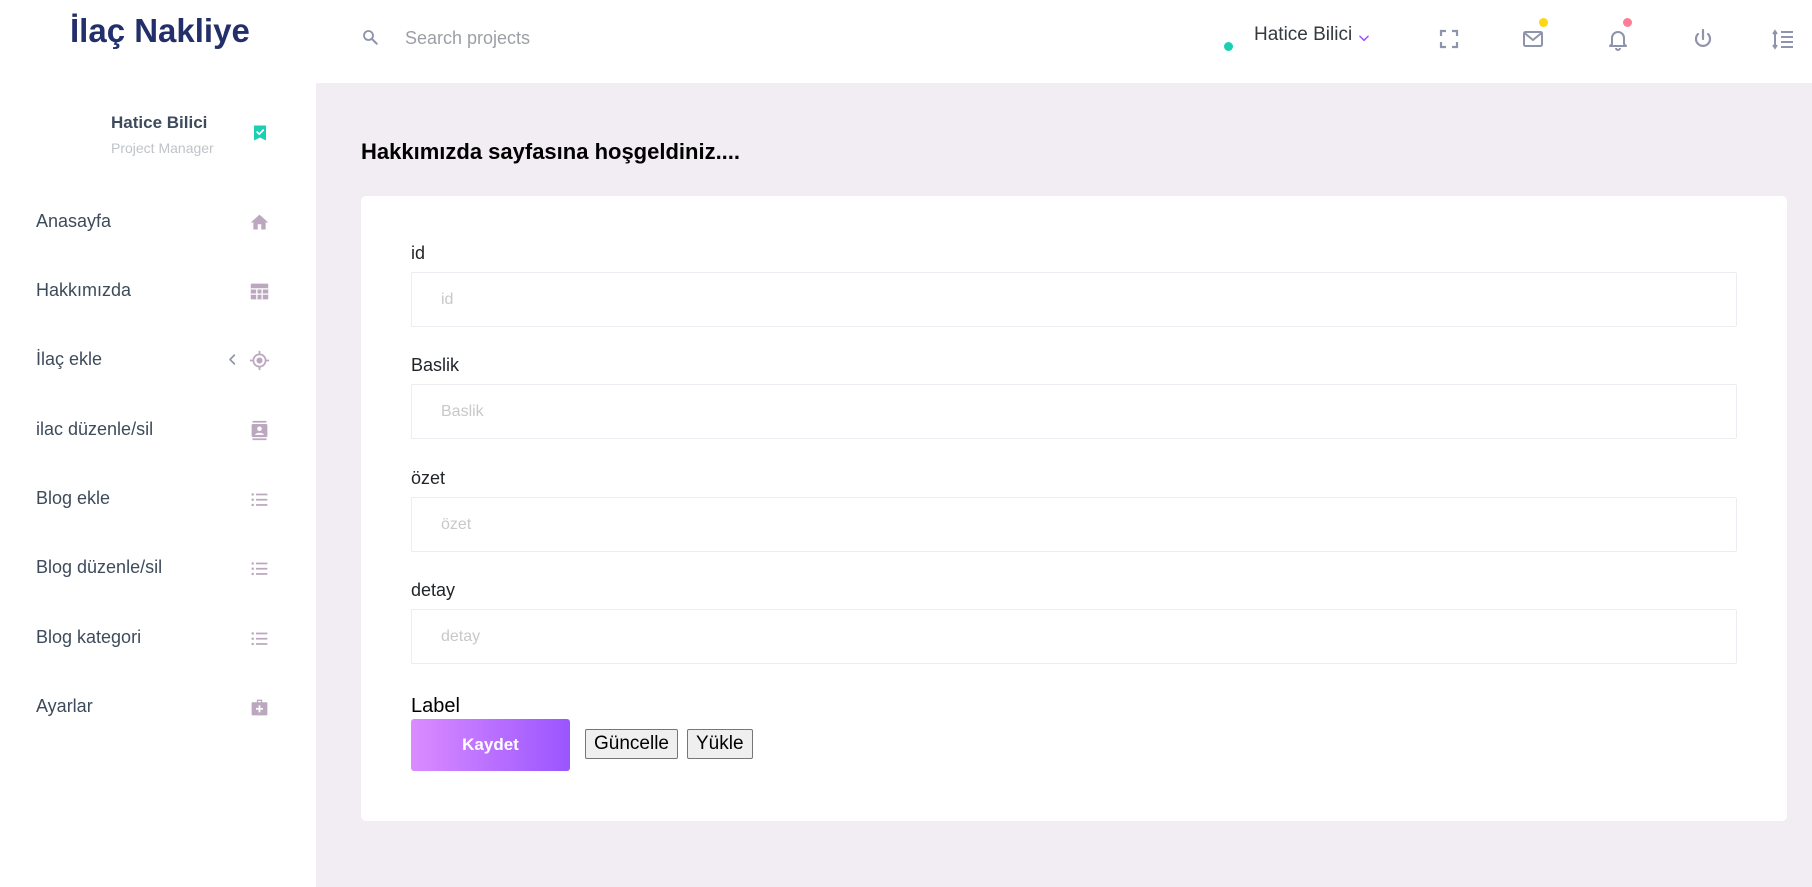 Image resolution: width=1812 pixels, height=887 pixels. What do you see at coordinates (1228, 46) in the screenshot?
I see `online-status-dot` at bounding box center [1228, 46].